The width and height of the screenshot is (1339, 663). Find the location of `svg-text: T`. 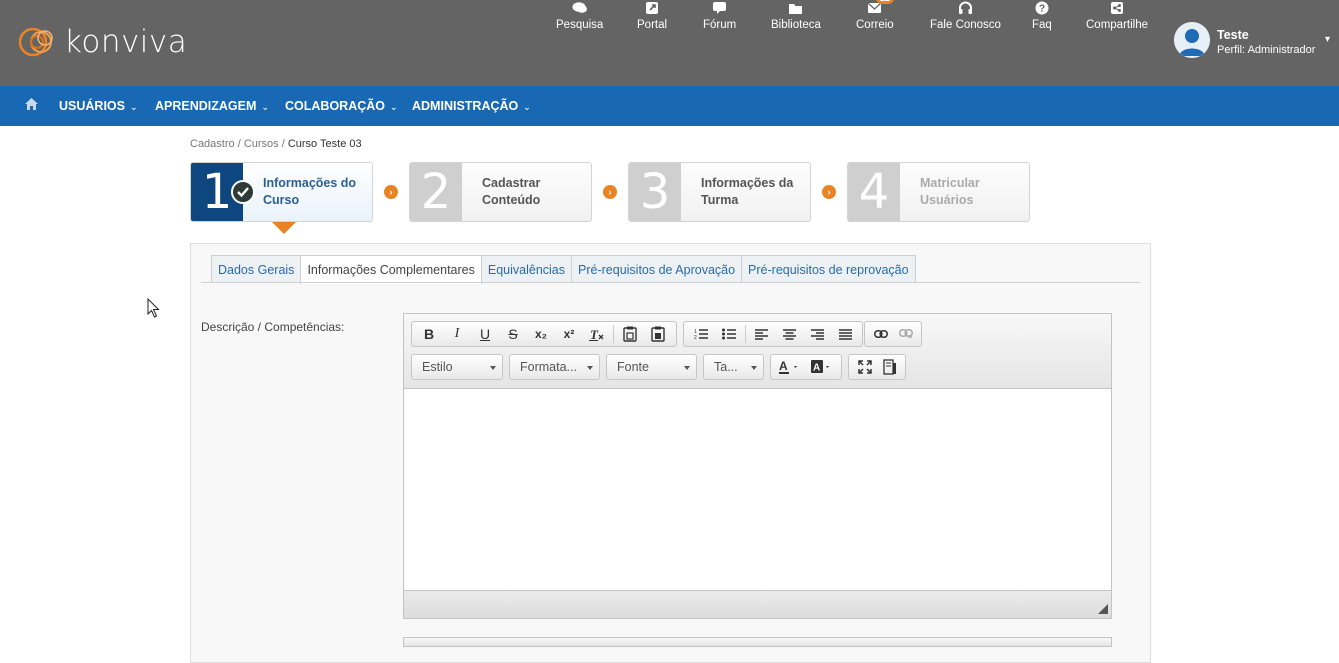

svg-text: T is located at coordinates (594, 334).